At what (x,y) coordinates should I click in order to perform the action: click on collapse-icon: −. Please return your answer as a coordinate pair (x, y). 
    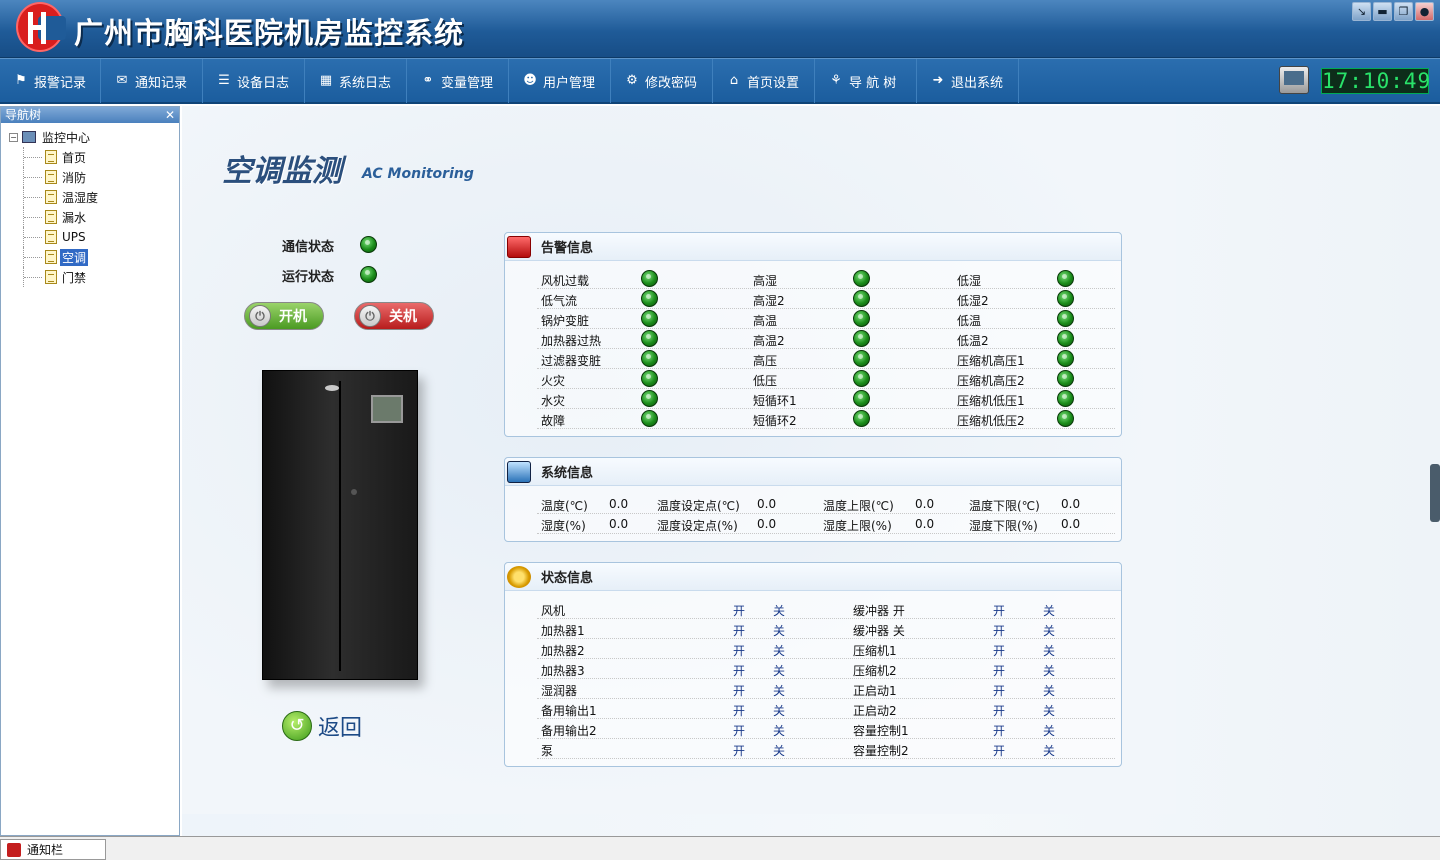
    Looking at the image, I should click on (13, 137).